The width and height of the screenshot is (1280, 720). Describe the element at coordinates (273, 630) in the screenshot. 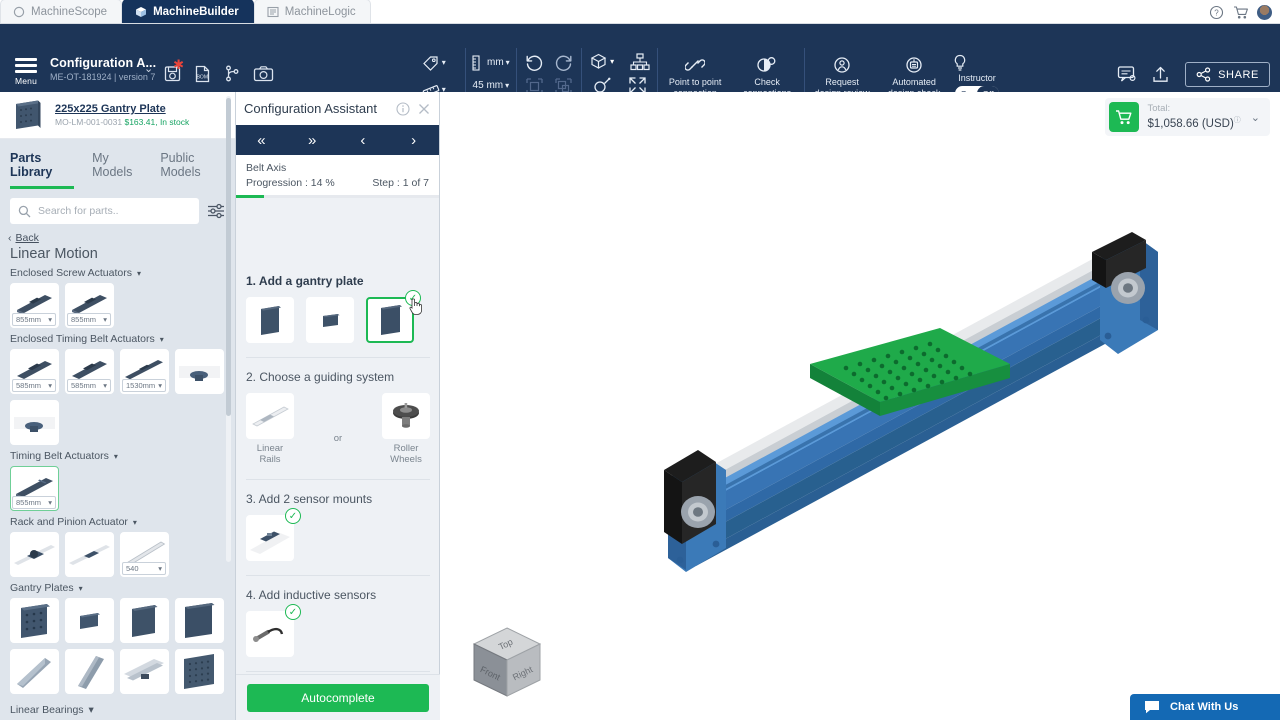

I see `inductive-sensor-option: ✓` at that location.